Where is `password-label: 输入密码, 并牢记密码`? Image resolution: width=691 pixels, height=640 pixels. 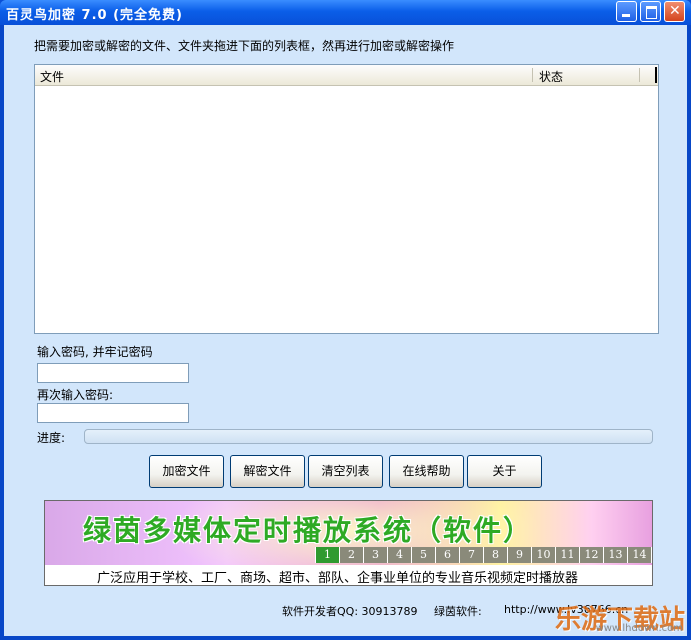 password-label: 输入密码, 并牢记密码 is located at coordinates (95, 352).